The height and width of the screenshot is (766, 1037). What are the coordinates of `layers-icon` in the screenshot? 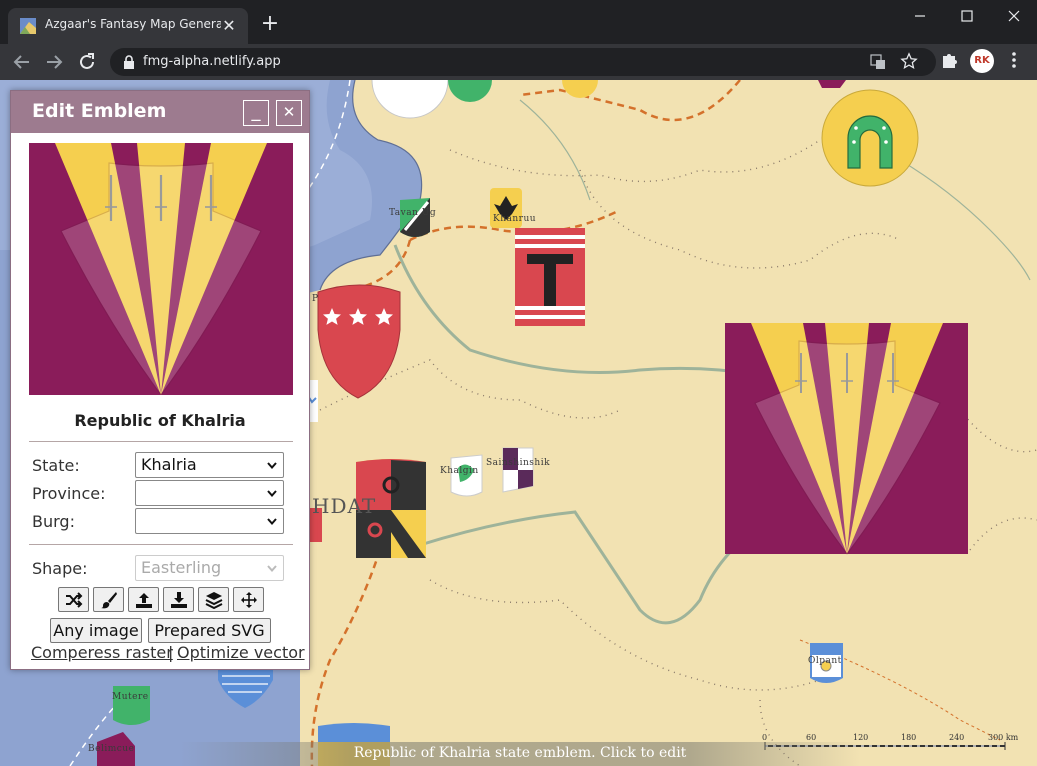 It's located at (214, 600).